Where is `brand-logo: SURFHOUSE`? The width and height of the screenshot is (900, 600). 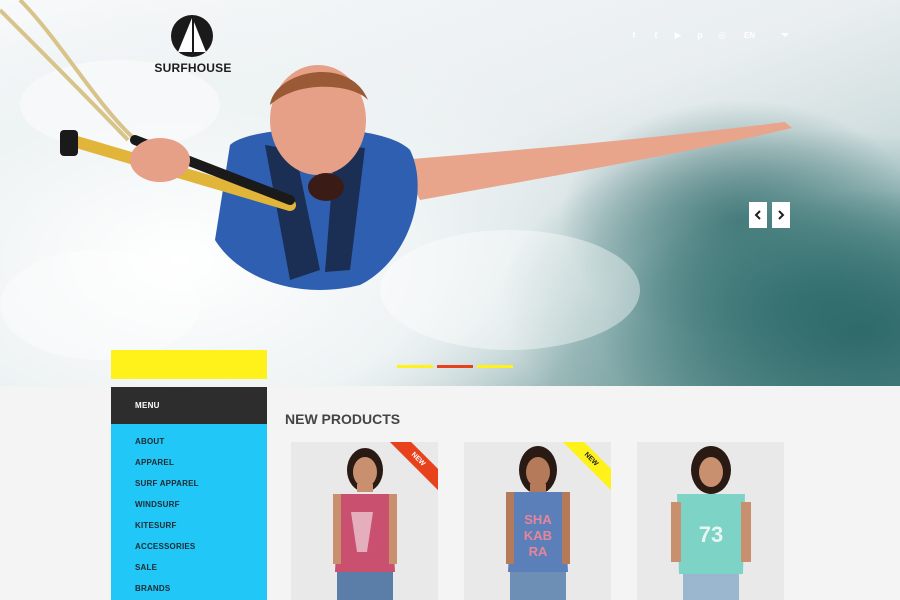 brand-logo: SURFHOUSE is located at coordinates (193, 45).